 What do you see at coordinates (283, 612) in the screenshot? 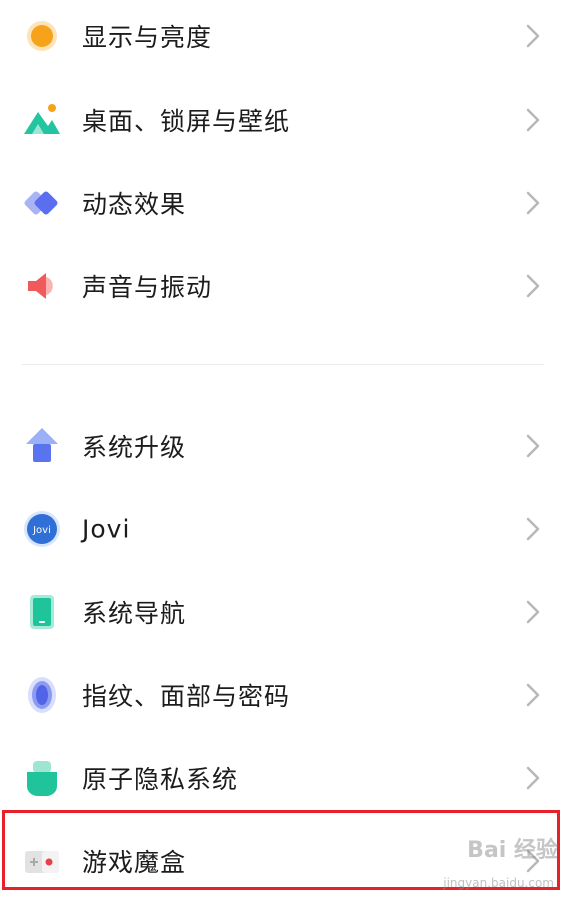
I see `settings-item-system-navigation: 系统导航` at bounding box center [283, 612].